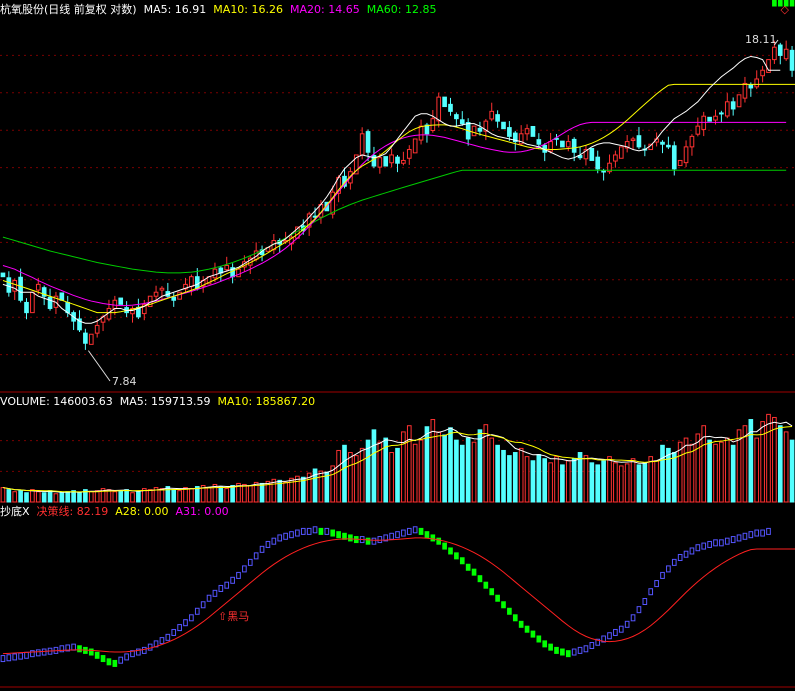  What do you see at coordinates (68, 10) in the screenshot?
I see `stock-title: 杭氧股份(日线 前复权 对数)` at bounding box center [68, 10].